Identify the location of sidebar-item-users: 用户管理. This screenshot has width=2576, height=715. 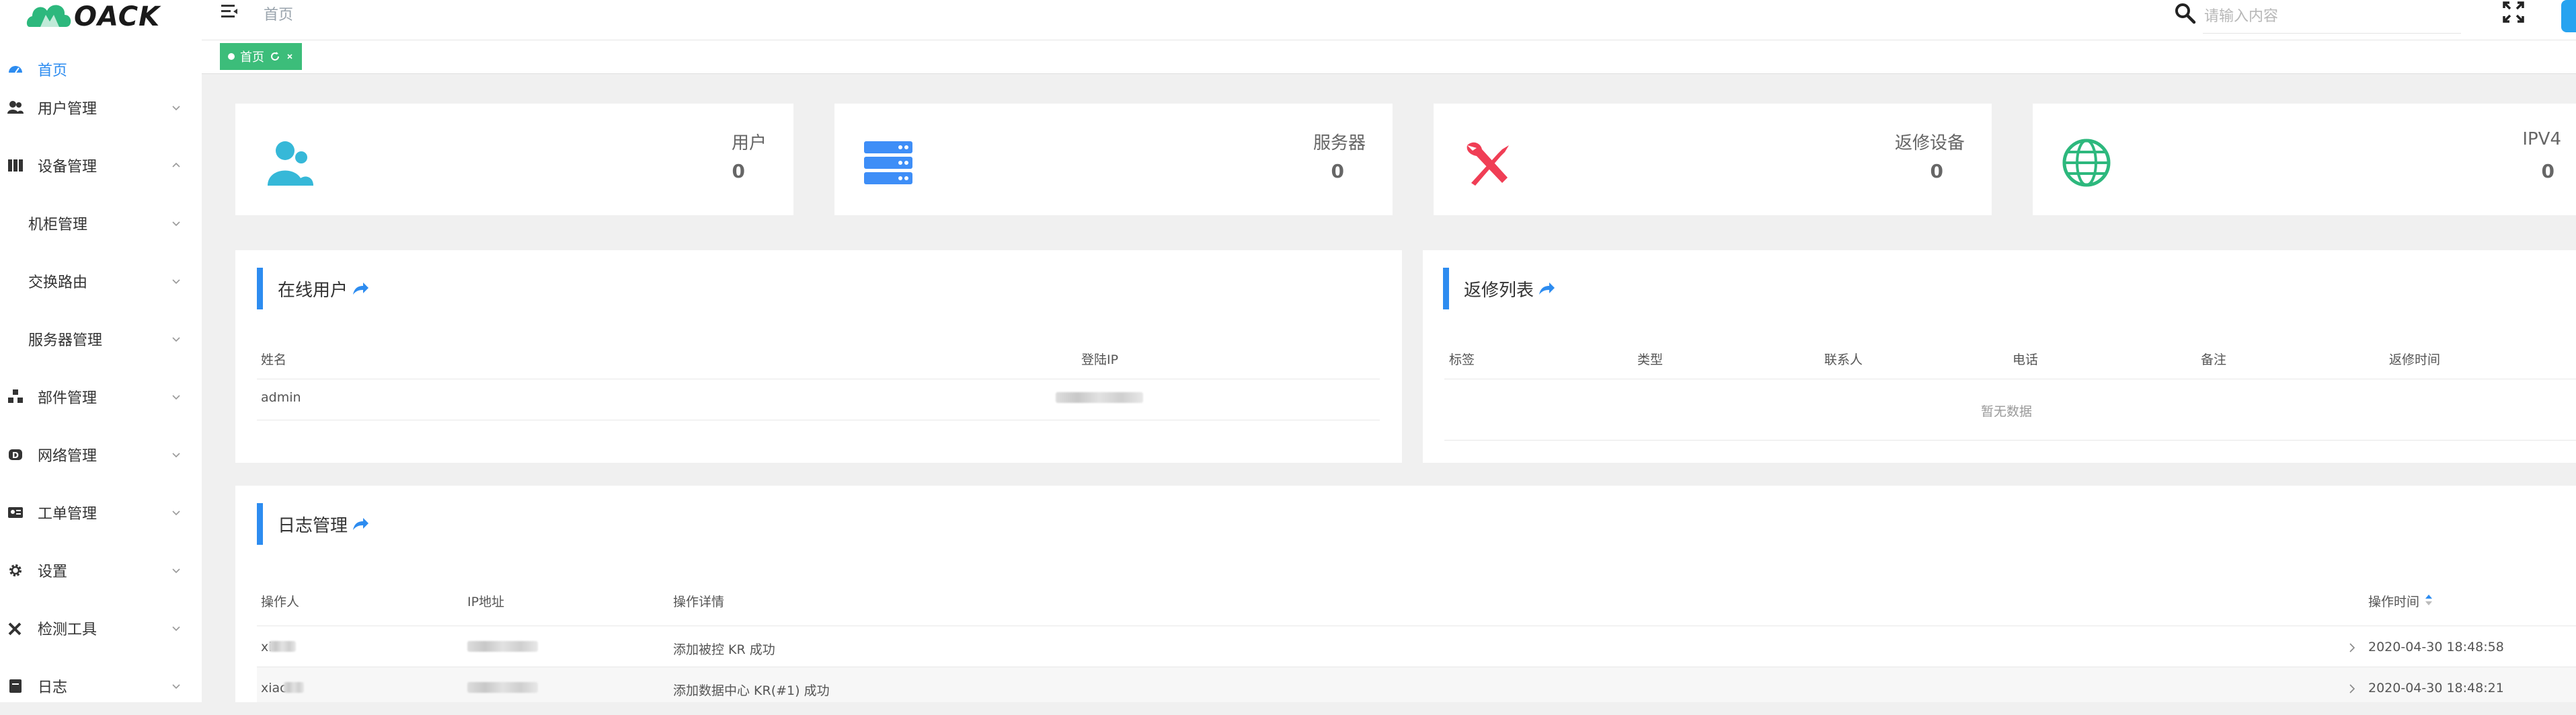
(101, 108).